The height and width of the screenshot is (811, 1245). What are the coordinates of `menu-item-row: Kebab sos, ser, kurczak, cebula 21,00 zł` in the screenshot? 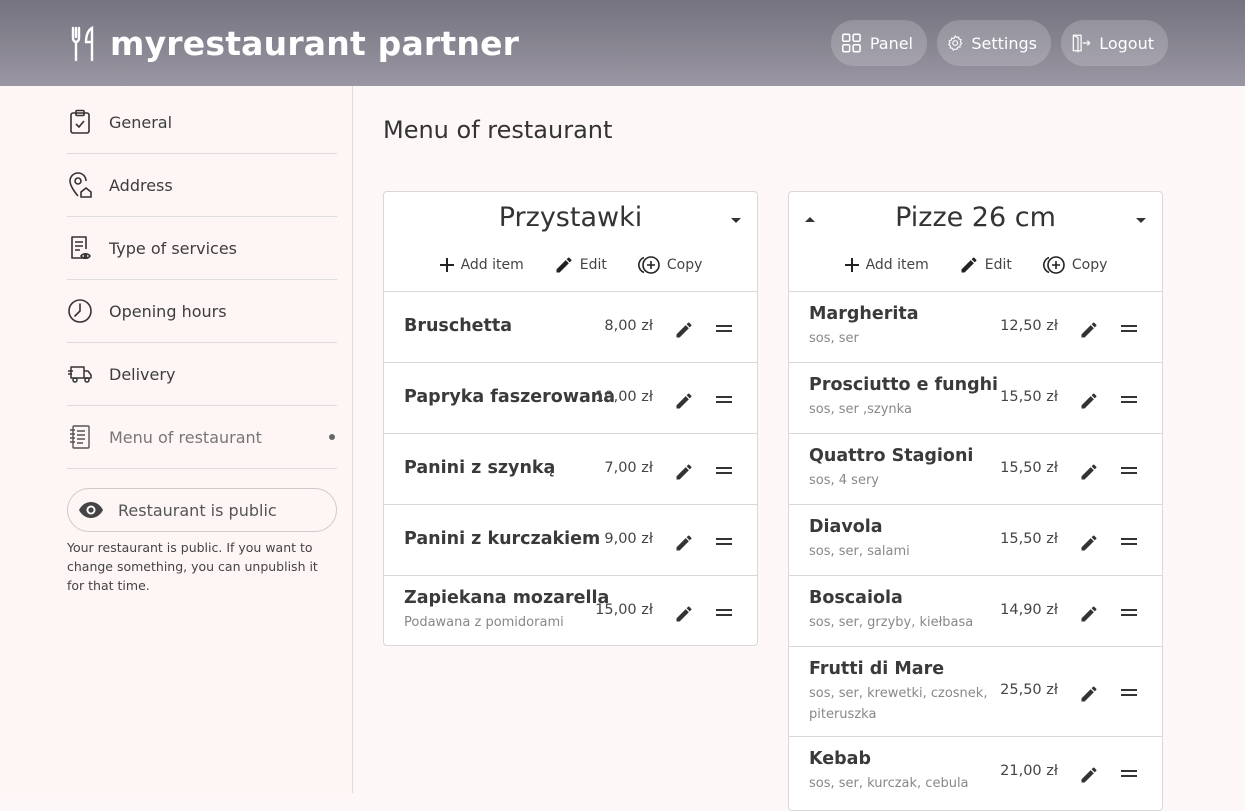 It's located at (975, 772).